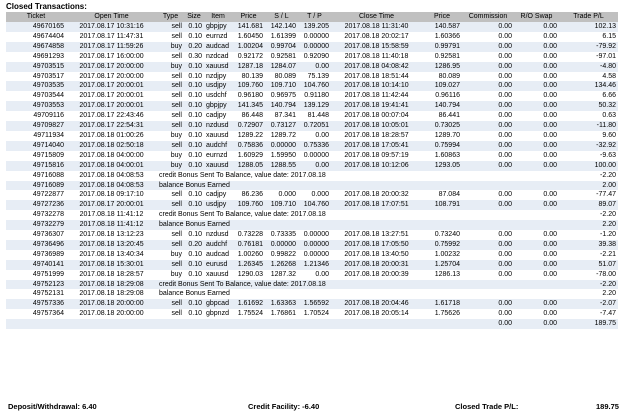 This screenshot has width=625, height=417. I want to click on price-cell: 0.96180, so click(248, 96).